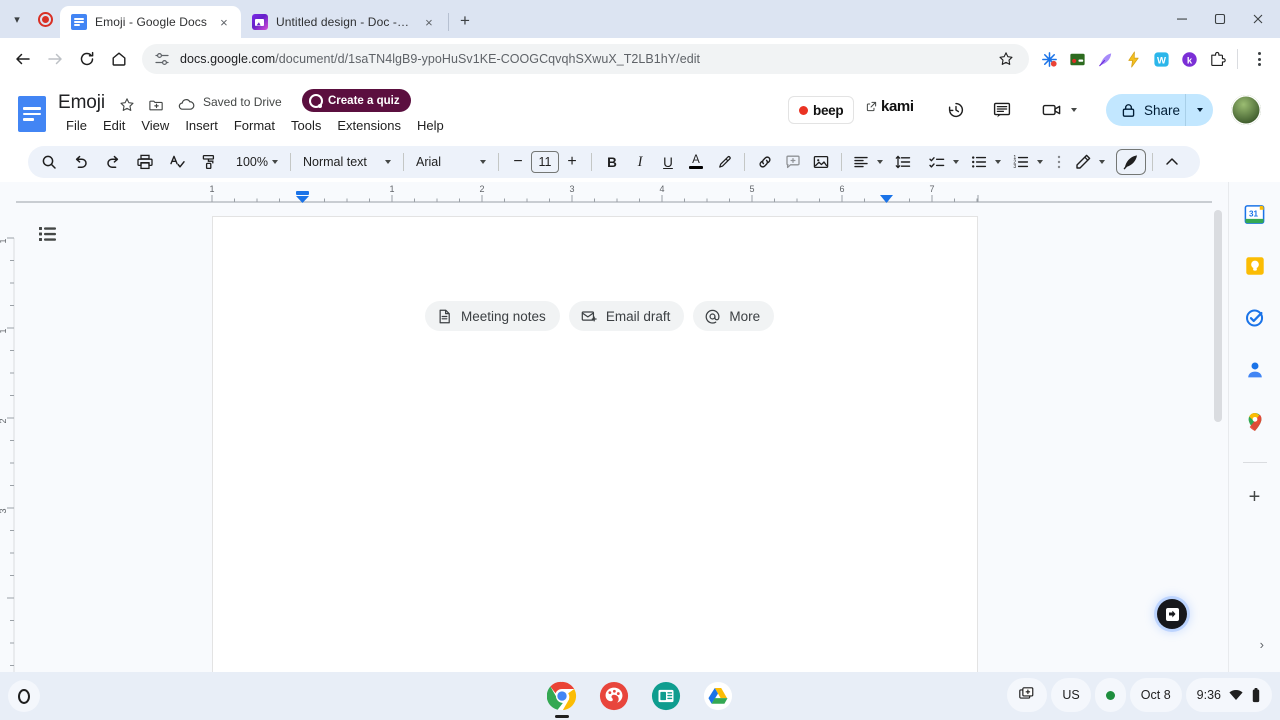 Image resolution: width=1280 pixels, height=720 pixels. Describe the element at coordinates (765, 162) in the screenshot. I see `link-icon` at that location.